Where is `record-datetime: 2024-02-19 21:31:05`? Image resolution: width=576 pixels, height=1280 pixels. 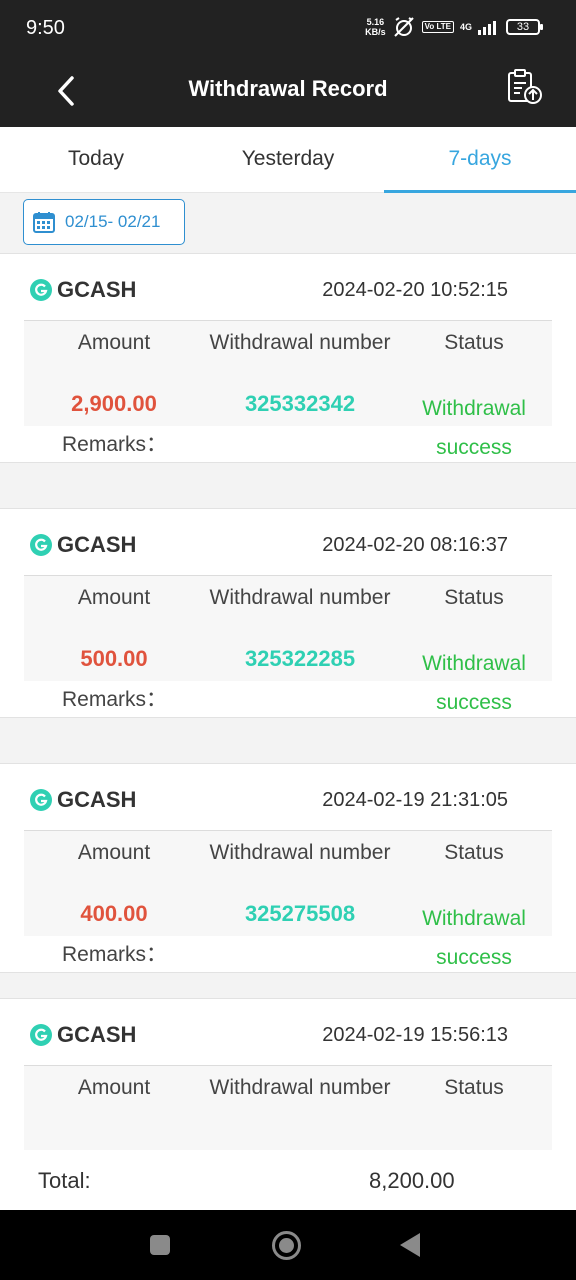 record-datetime: 2024-02-19 21:31:05 is located at coordinates (415, 800).